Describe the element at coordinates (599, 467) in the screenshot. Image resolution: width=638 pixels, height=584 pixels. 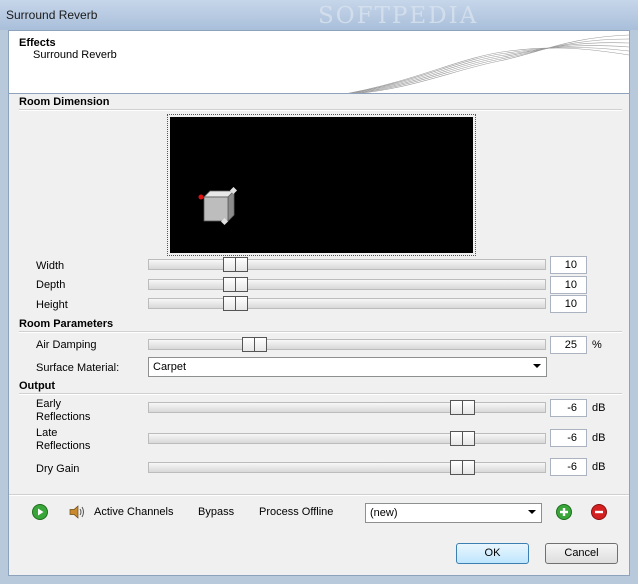
I see `dry-gain-unit: dB` at that location.